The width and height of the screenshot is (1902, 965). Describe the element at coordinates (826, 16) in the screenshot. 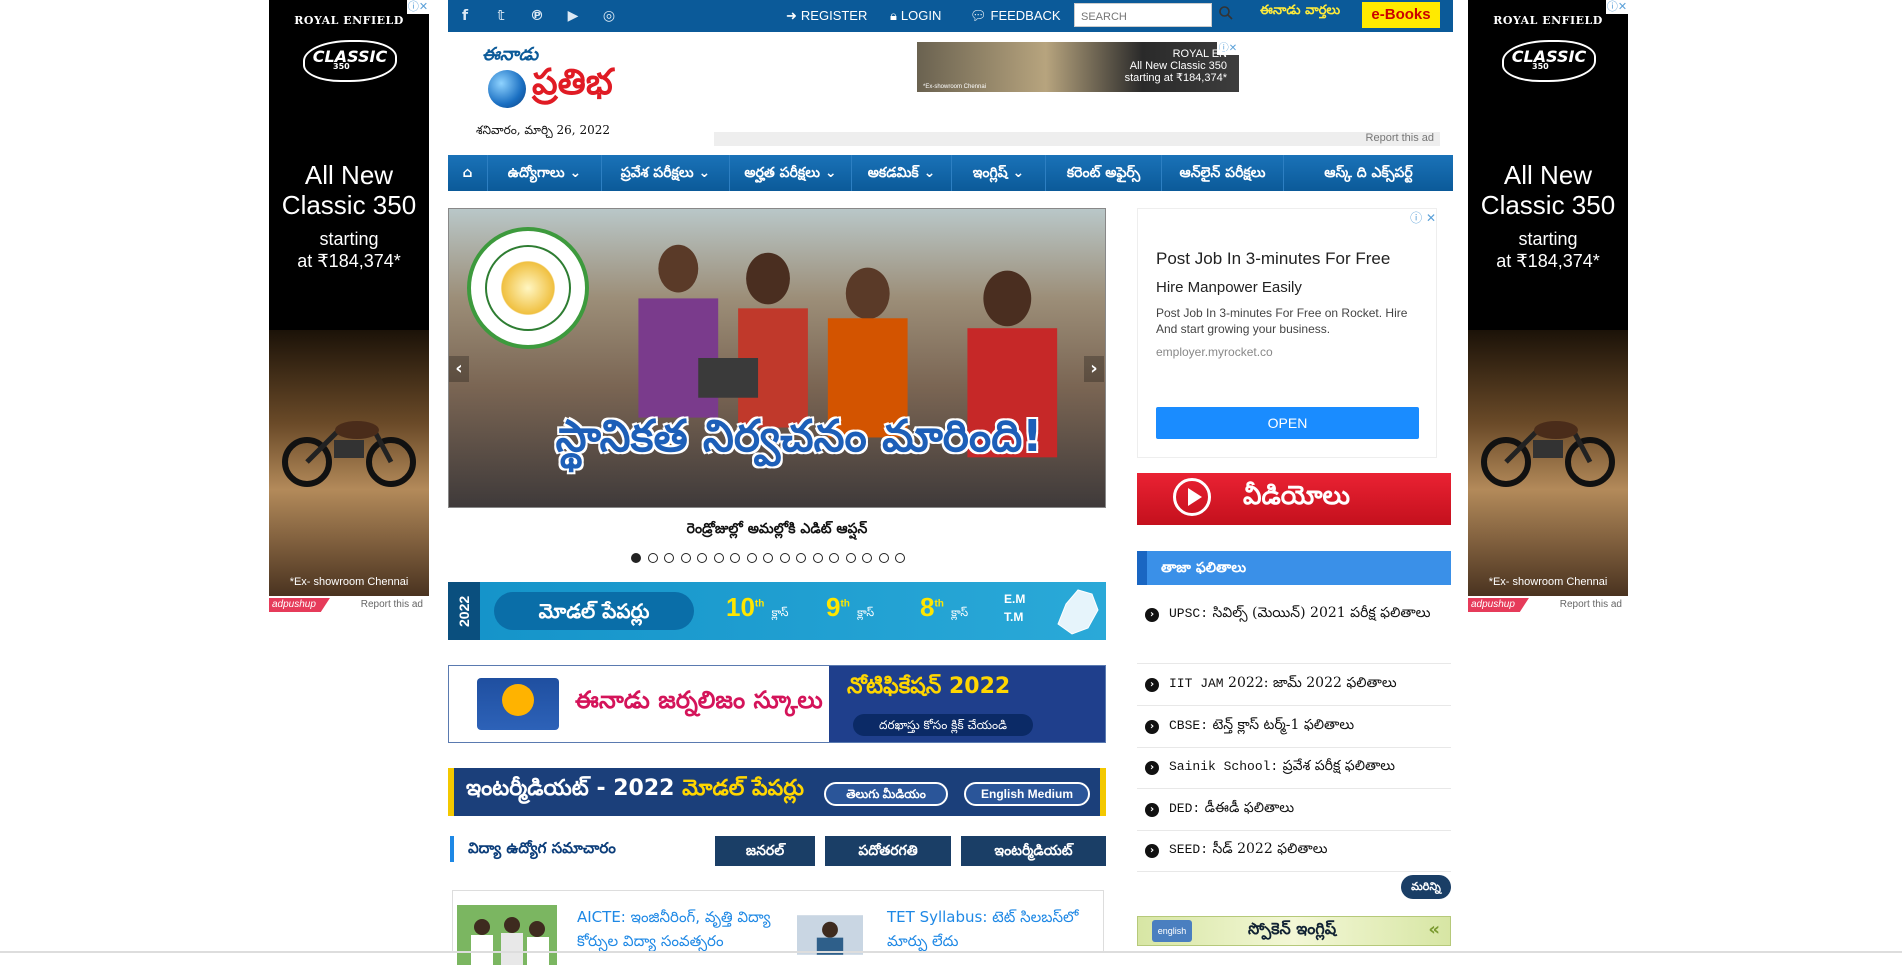

I see `register-link: ➜ REGISTER` at that location.